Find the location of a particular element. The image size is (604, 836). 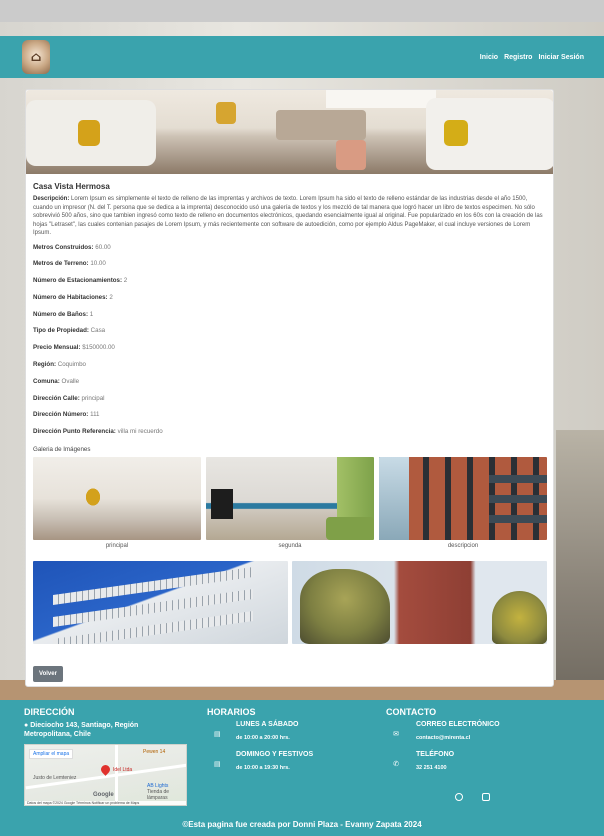

footer-direccion-title: DIRECCIÓN is located at coordinates (49, 712).